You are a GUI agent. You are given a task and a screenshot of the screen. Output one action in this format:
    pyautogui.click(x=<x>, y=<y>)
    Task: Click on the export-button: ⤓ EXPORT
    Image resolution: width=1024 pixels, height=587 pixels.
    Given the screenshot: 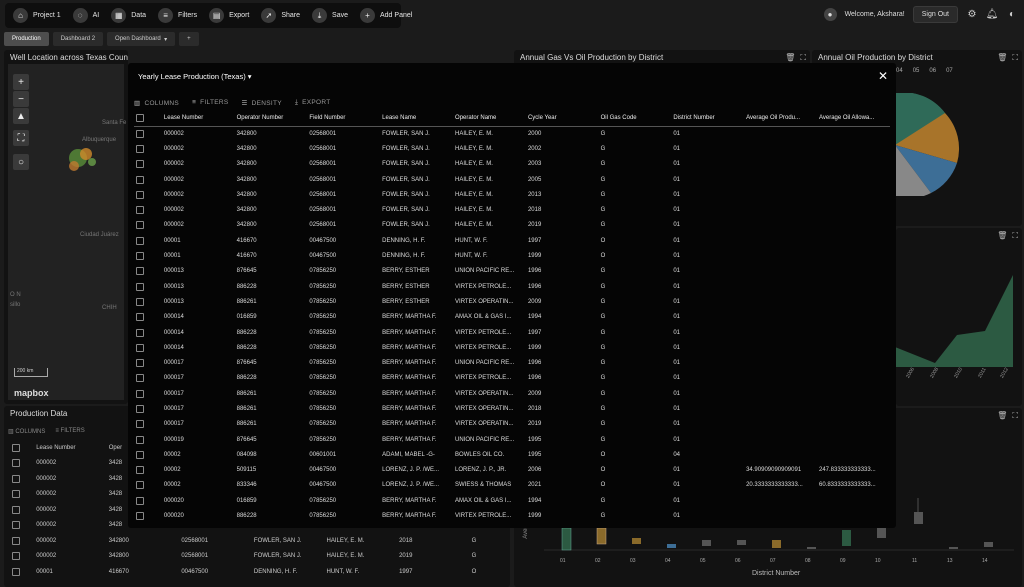 What is the action you would take?
    pyautogui.click(x=313, y=103)
    